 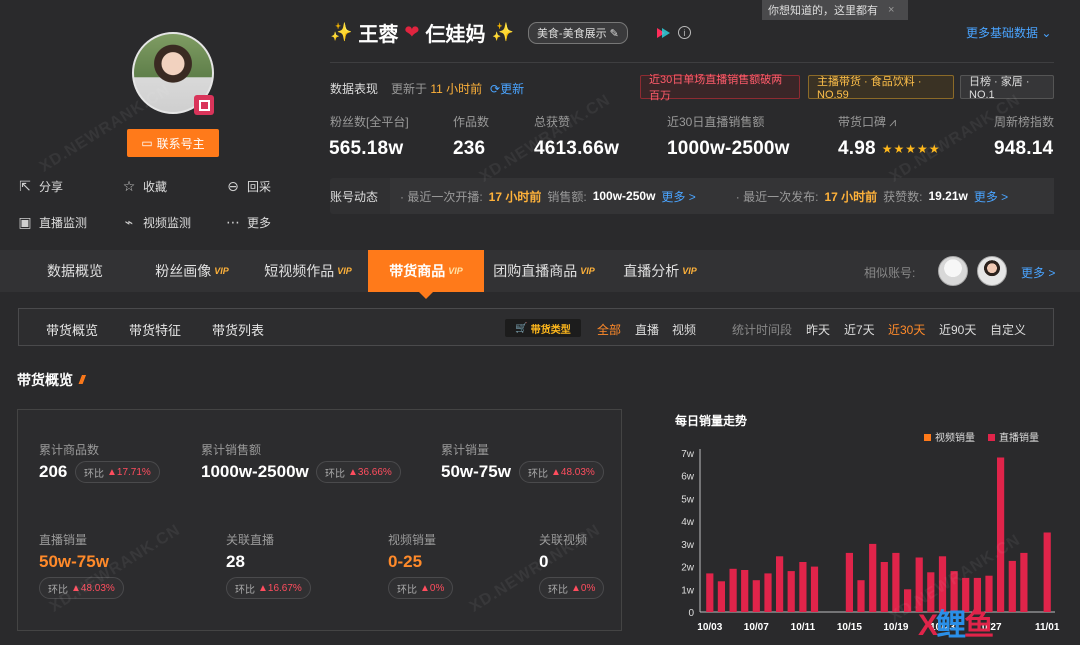 What do you see at coordinates (147, 143) in the screenshot?
I see `message-icon: ▭` at bounding box center [147, 143].